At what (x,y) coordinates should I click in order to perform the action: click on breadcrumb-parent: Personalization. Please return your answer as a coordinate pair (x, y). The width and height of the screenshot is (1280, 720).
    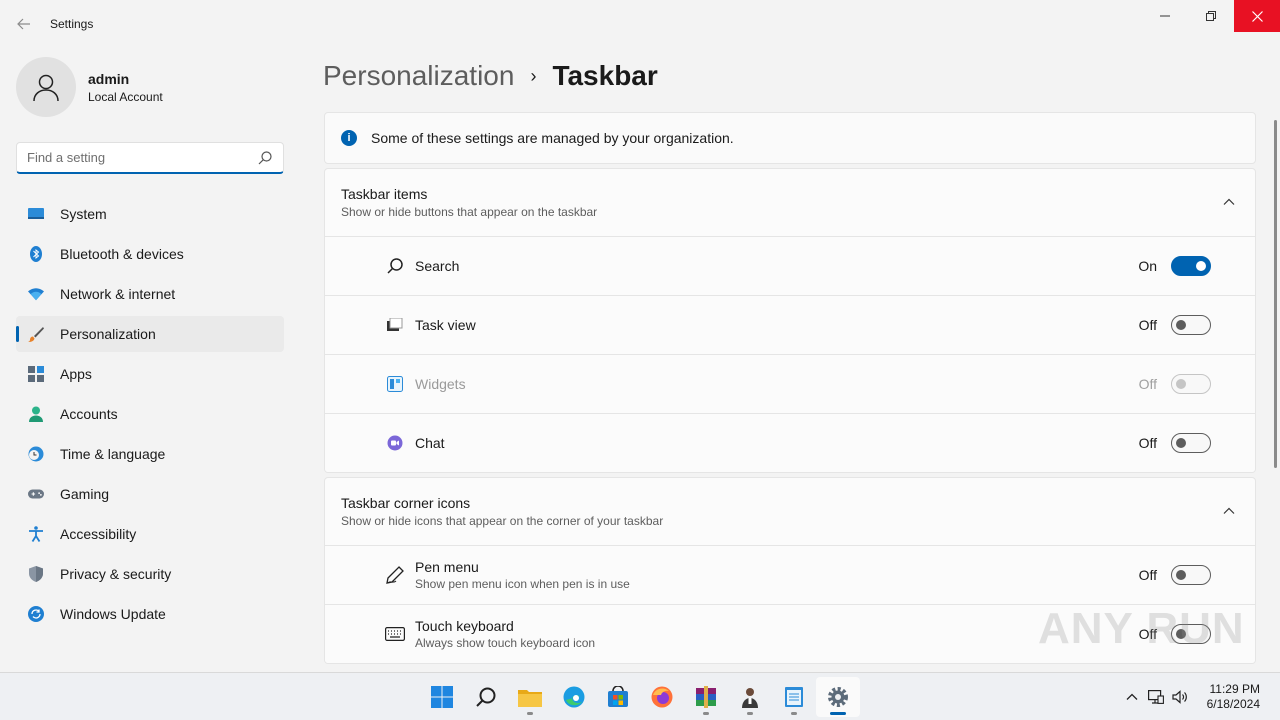
    Looking at the image, I should click on (418, 76).